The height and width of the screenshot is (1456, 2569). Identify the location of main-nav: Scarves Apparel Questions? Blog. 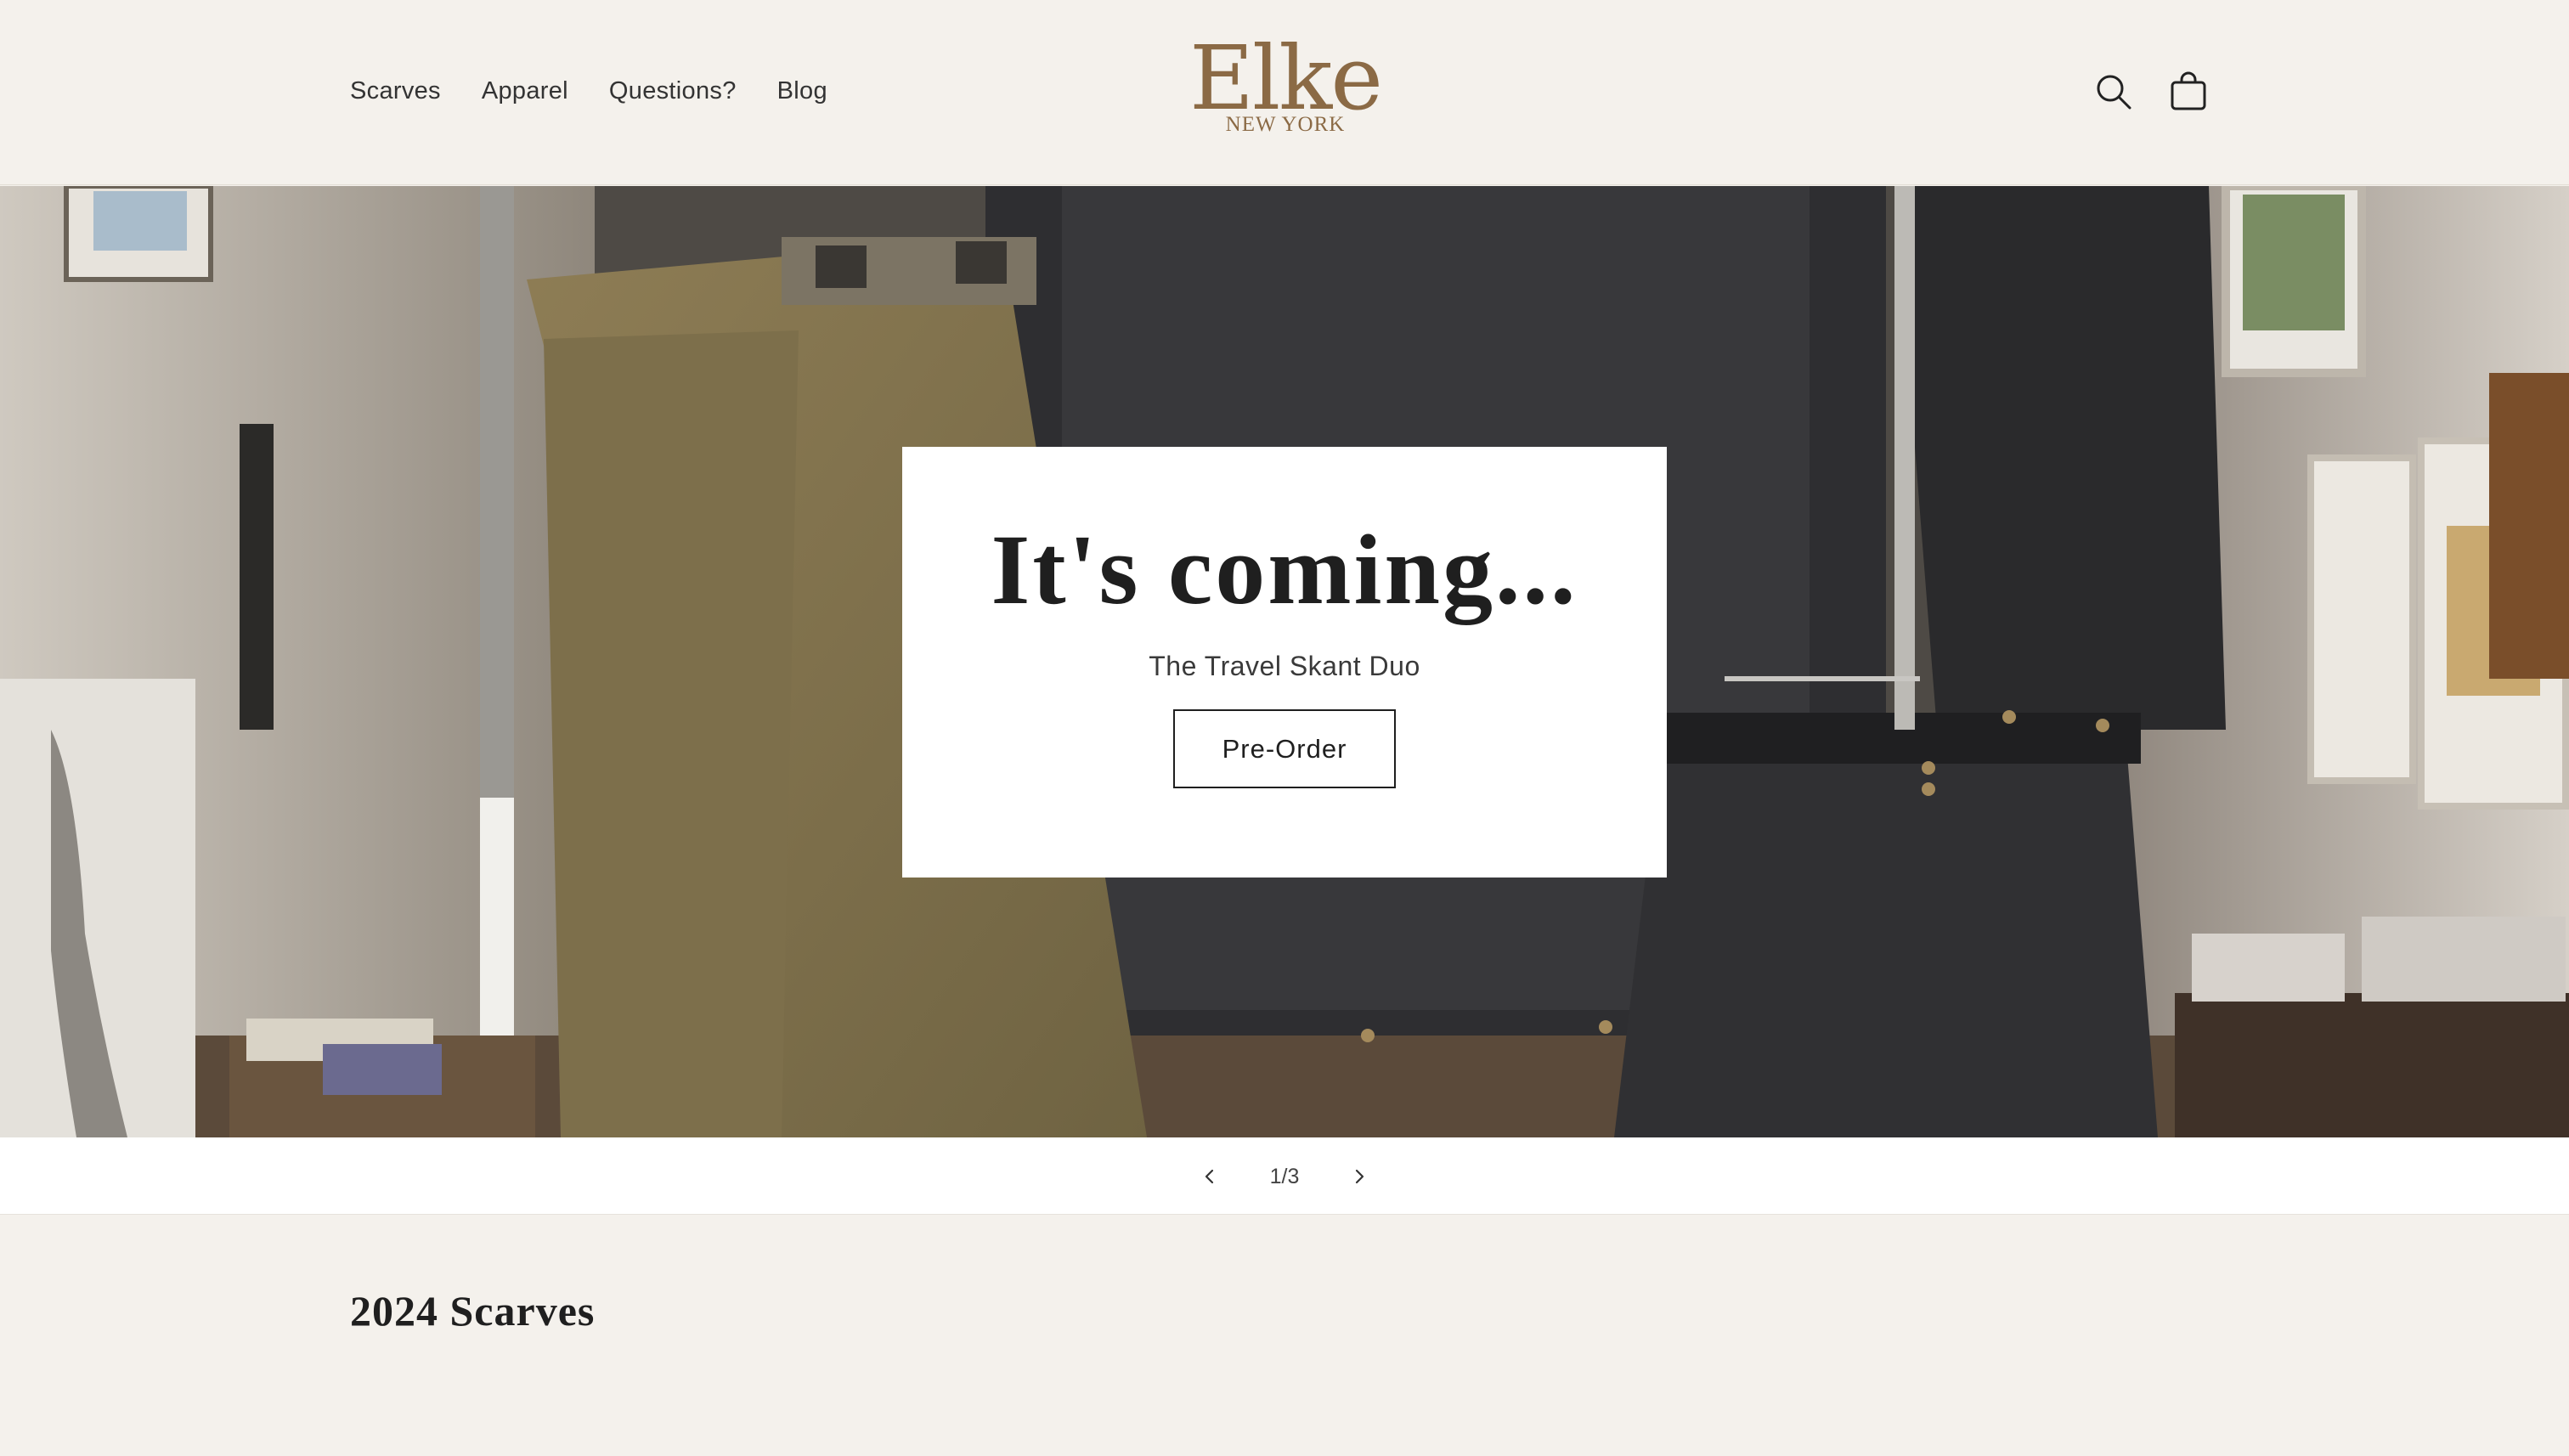
(609, 91).